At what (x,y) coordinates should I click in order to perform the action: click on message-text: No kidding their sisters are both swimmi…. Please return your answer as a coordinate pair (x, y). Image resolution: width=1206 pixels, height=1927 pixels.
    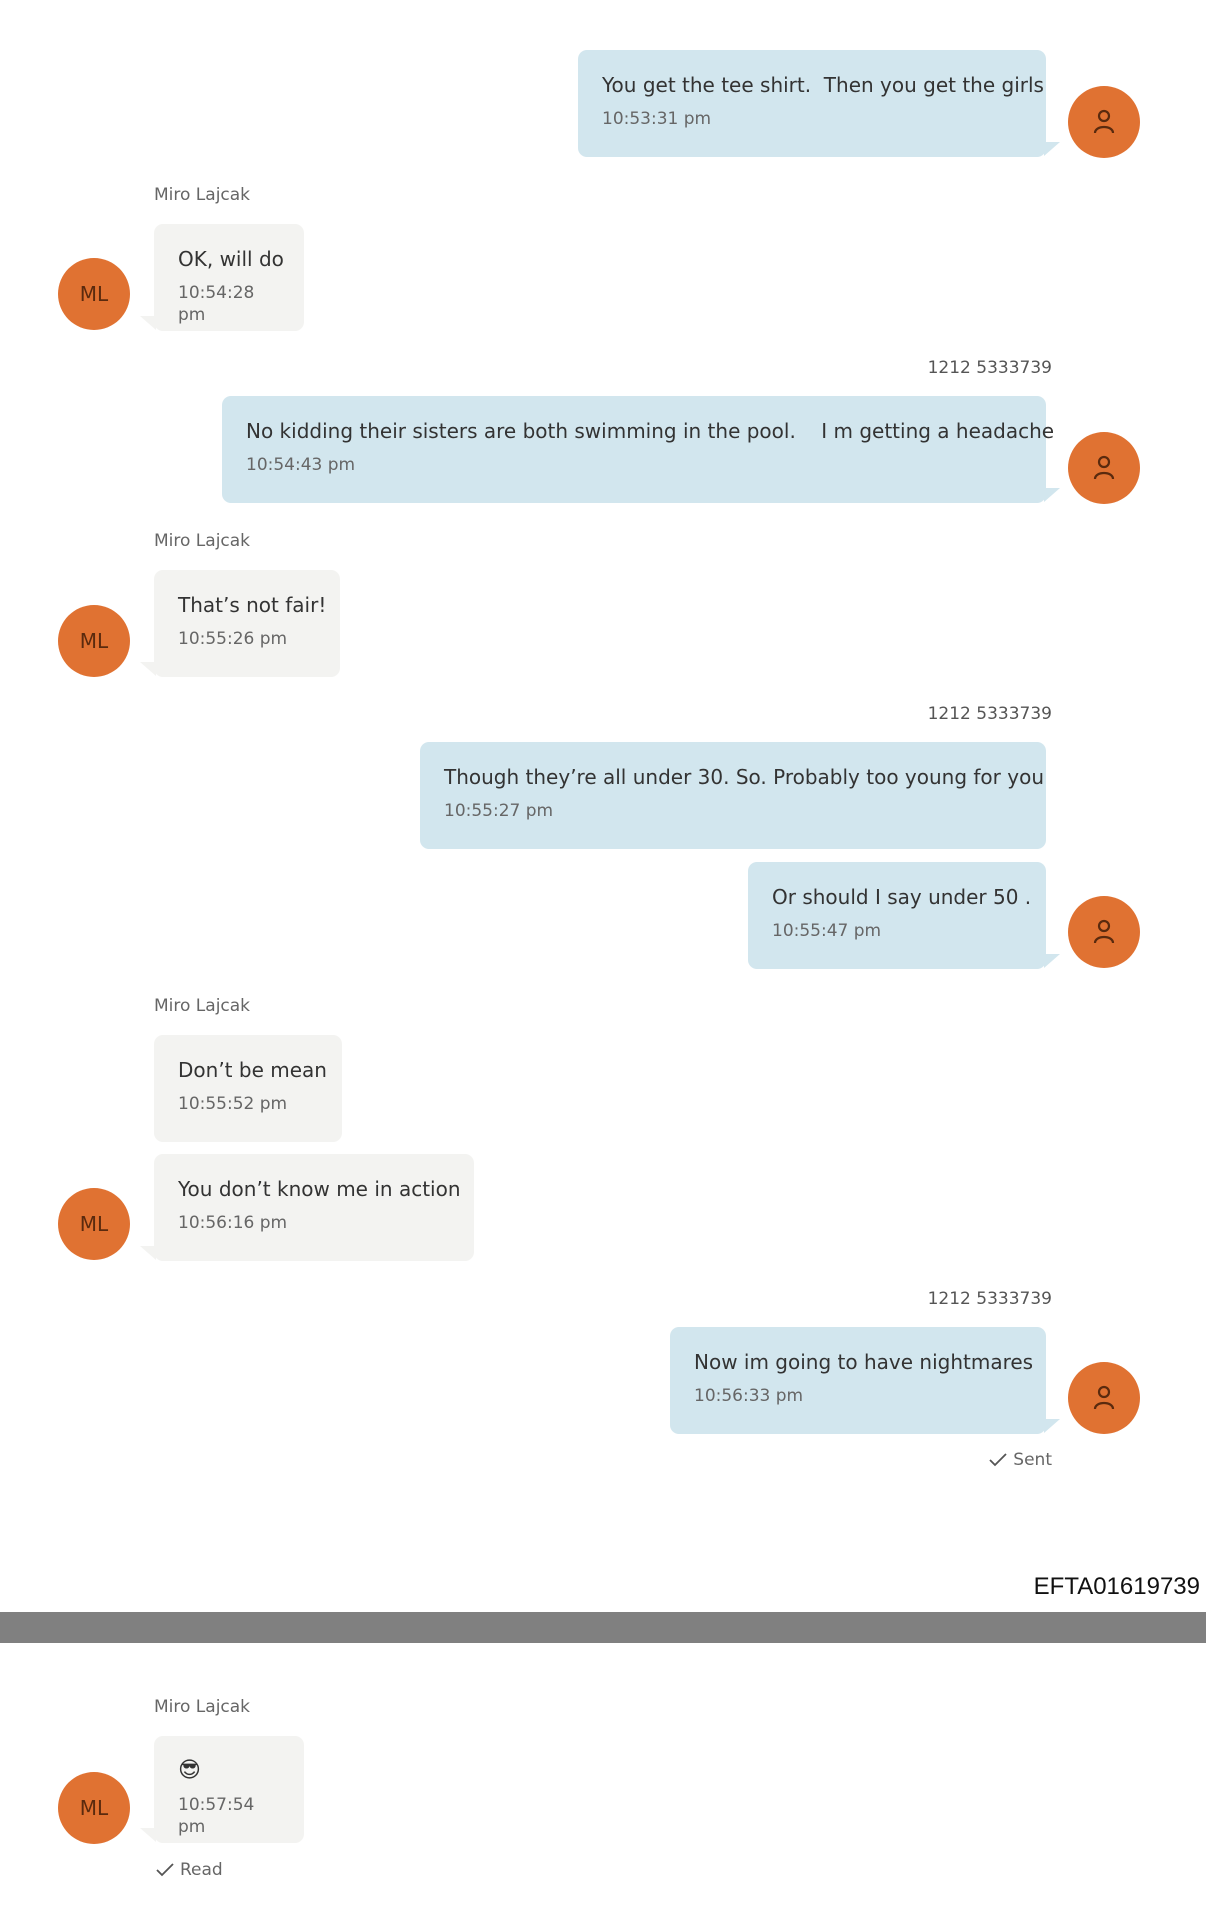
    Looking at the image, I should click on (650, 431).